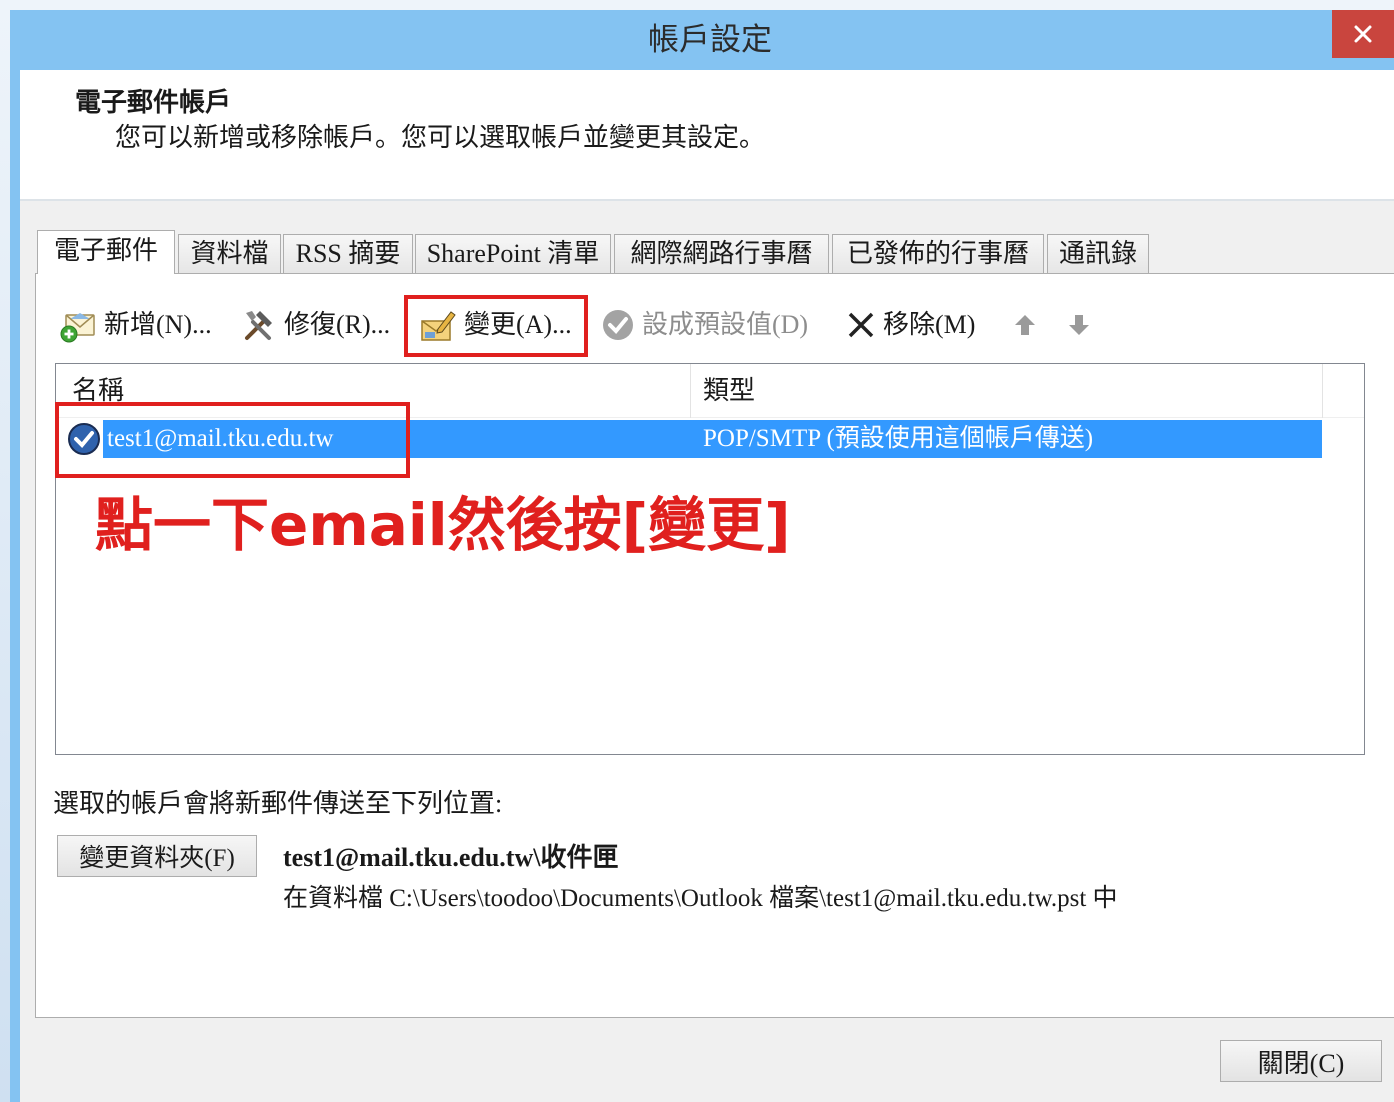 Image resolution: width=1394 pixels, height=1102 pixels. I want to click on column-header-filler, so click(1343, 391).